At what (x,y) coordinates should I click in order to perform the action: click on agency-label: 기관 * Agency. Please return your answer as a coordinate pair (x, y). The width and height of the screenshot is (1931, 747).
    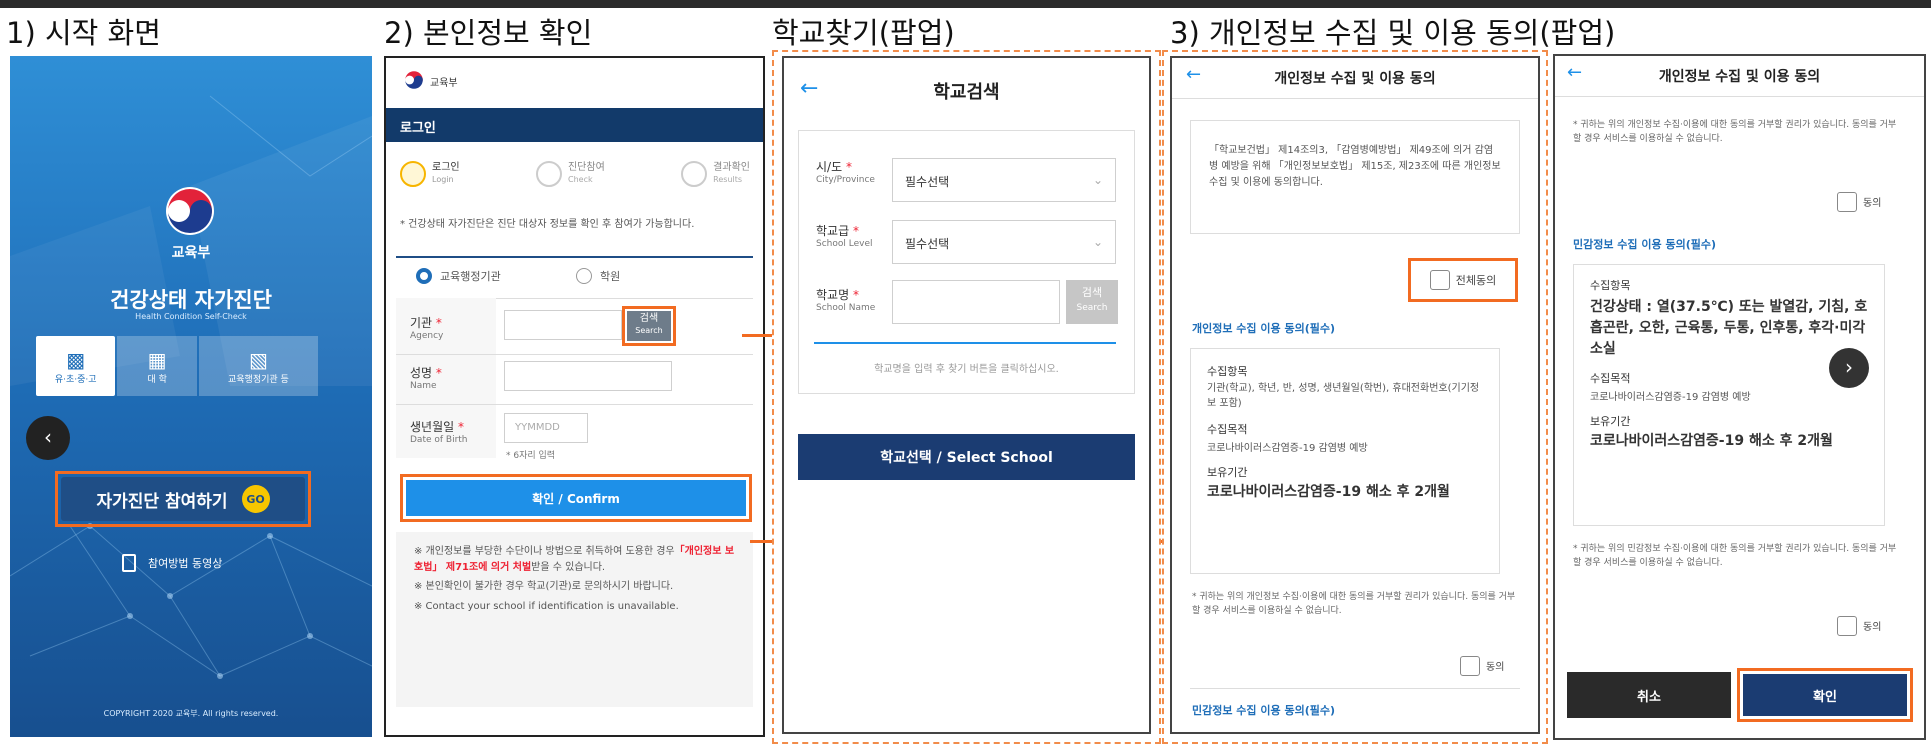
    Looking at the image, I should click on (427, 328).